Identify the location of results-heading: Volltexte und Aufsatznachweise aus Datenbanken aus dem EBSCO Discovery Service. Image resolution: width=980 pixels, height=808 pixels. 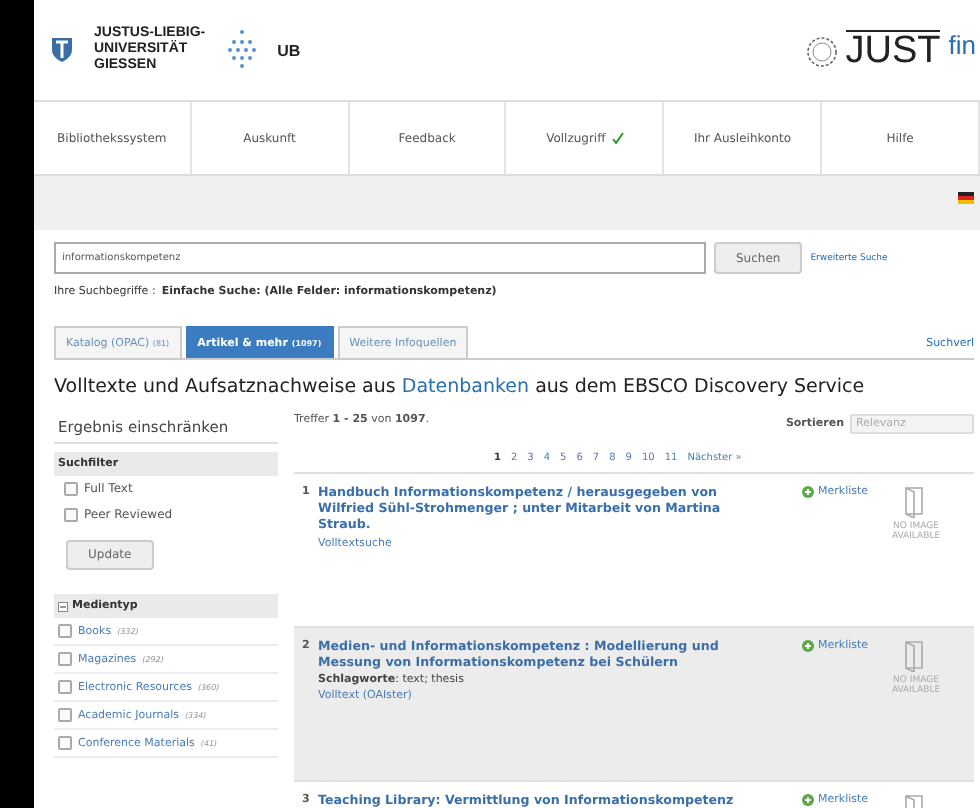
(460, 387).